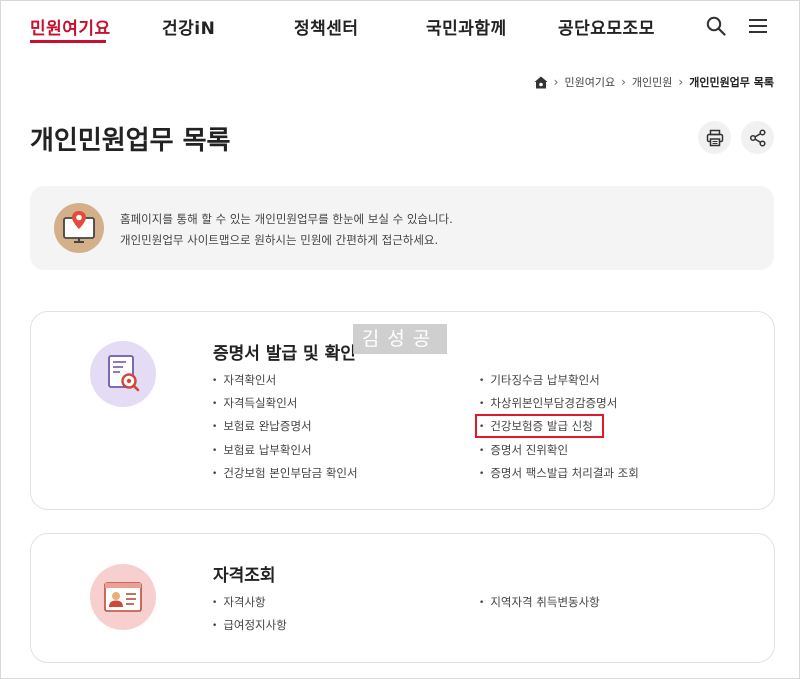  I want to click on id-card-icon, so click(123, 597).